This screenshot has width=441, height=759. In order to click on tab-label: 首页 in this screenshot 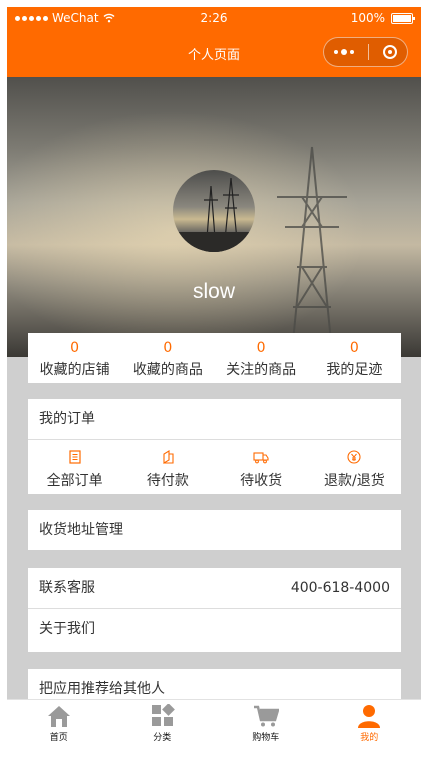, I will do `click(58, 738)`.